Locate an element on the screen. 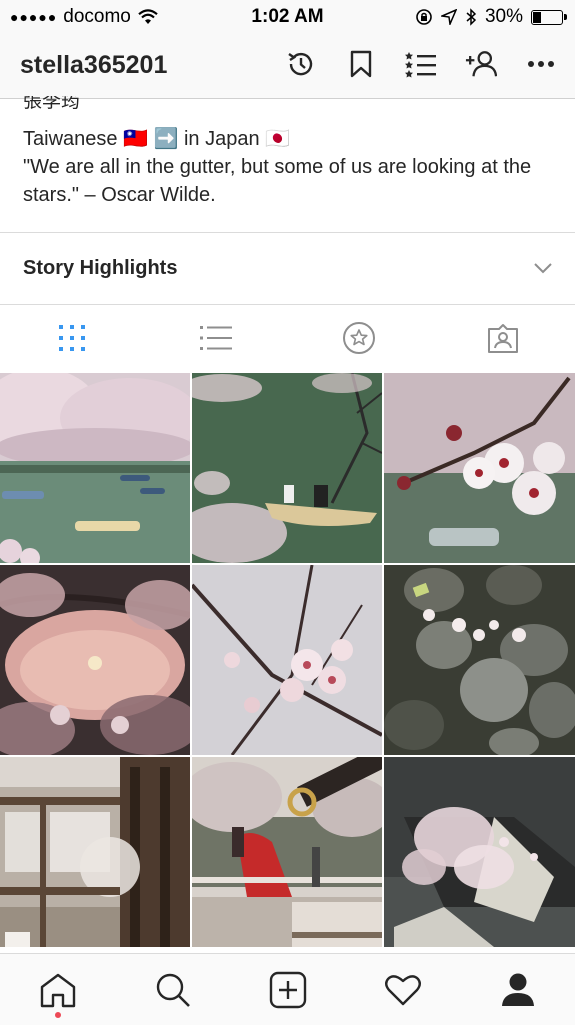 This screenshot has height=1025, width=575. status-bar: ●●●●● docomo 1:02 AM 30% is located at coordinates (287, 17).